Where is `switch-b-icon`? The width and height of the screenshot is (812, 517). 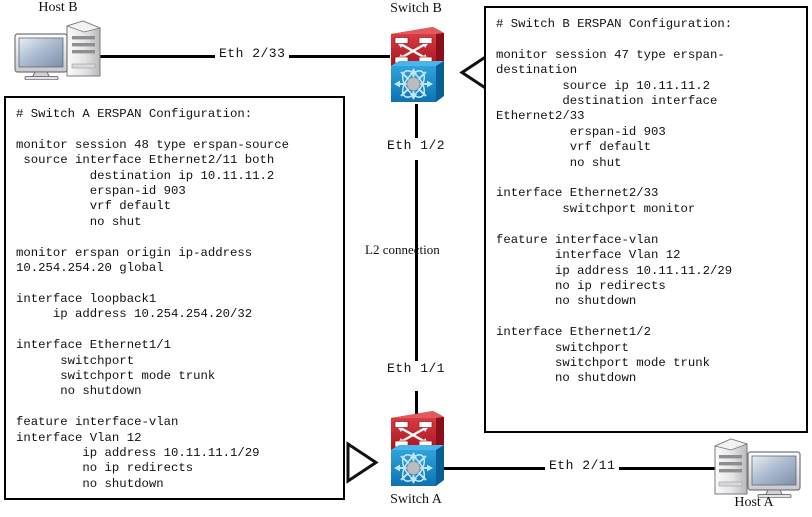
switch-b-icon is located at coordinates (416, 64).